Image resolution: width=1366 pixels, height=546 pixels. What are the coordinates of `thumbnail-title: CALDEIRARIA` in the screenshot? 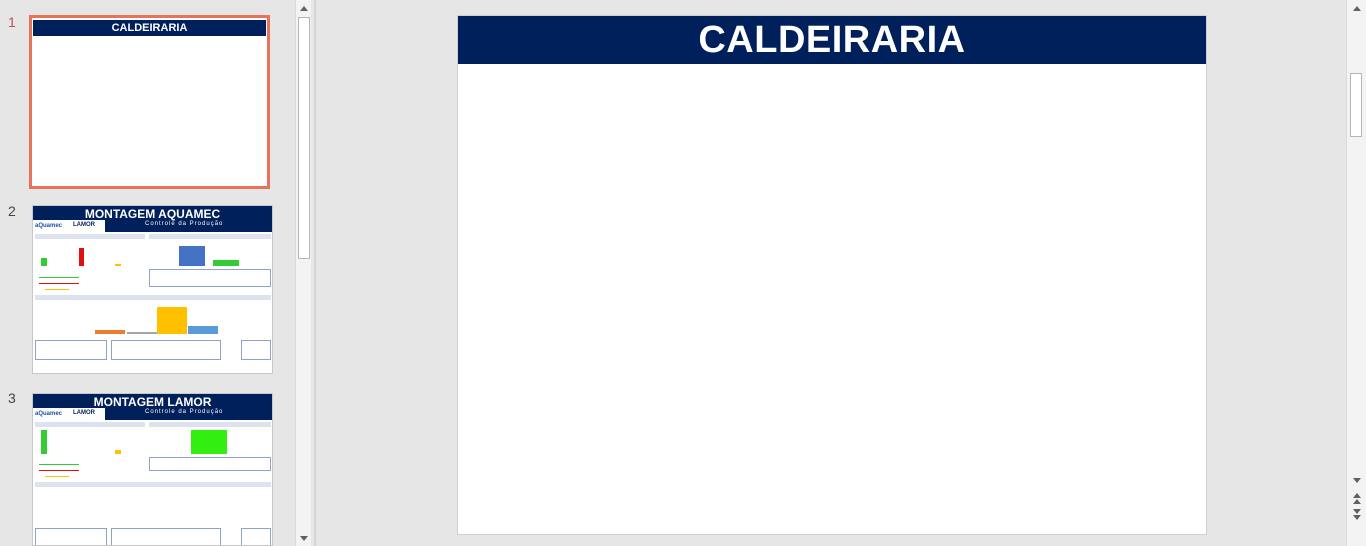 It's located at (149, 28).